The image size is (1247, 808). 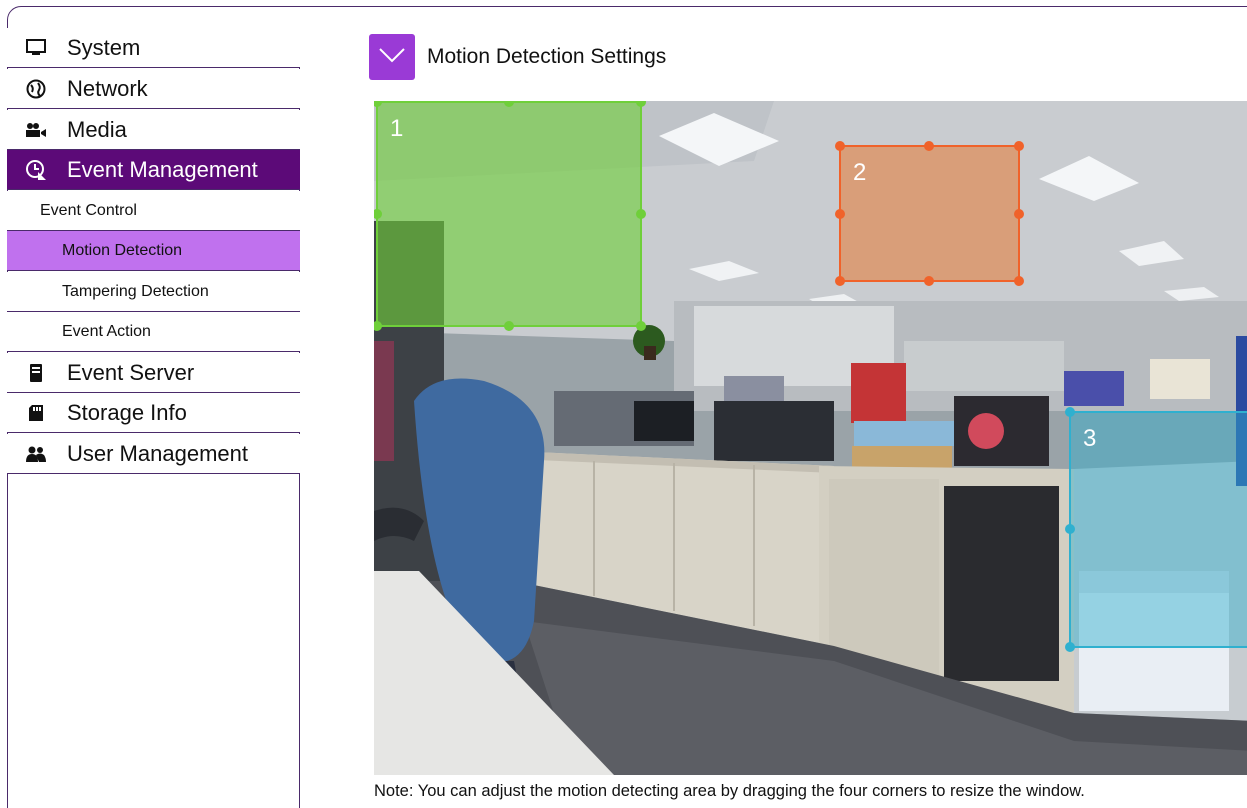 I want to click on collapse-toggle-button, so click(x=392, y=57).